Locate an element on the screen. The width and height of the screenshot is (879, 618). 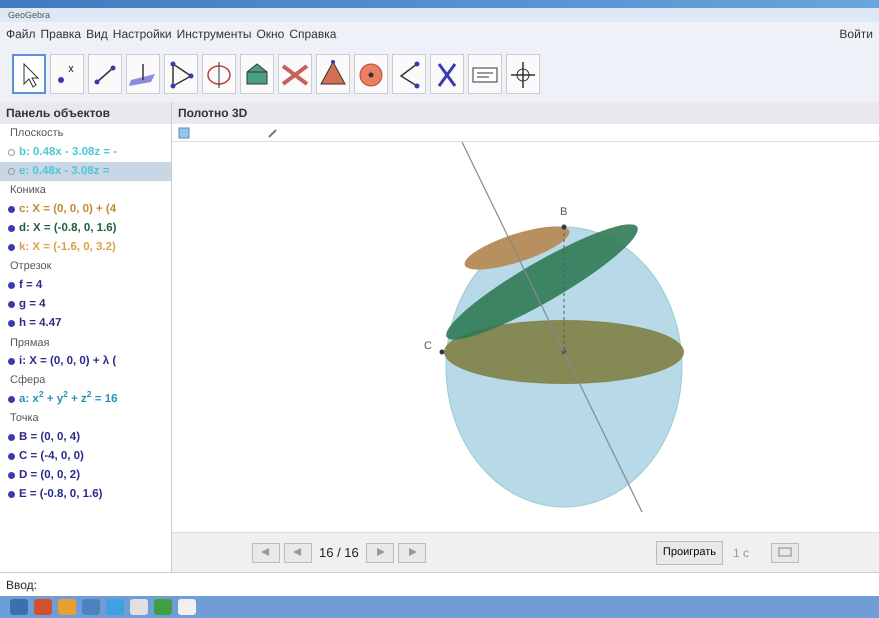
panel-title: Полотно 3D is located at coordinates (525, 113).